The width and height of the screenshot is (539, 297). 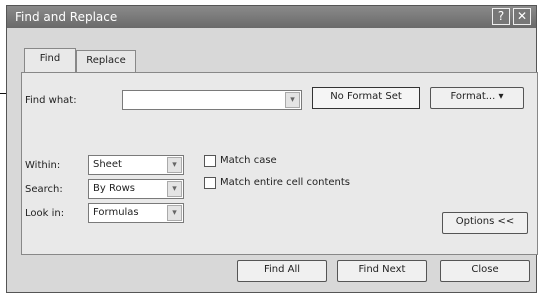 I want to click on close-icon: ✕, so click(x=522, y=16).